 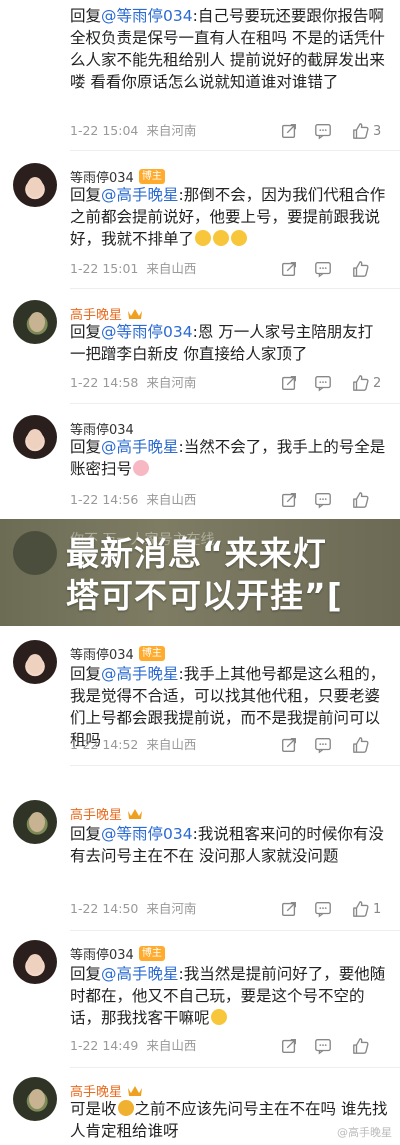 What do you see at coordinates (222, 343) in the screenshot?
I see `comment-text: 回复@等雨停034:恩 万一人家号主陪朋友打一把蹭李白新皮 你直接给人家顶了` at bounding box center [222, 343].